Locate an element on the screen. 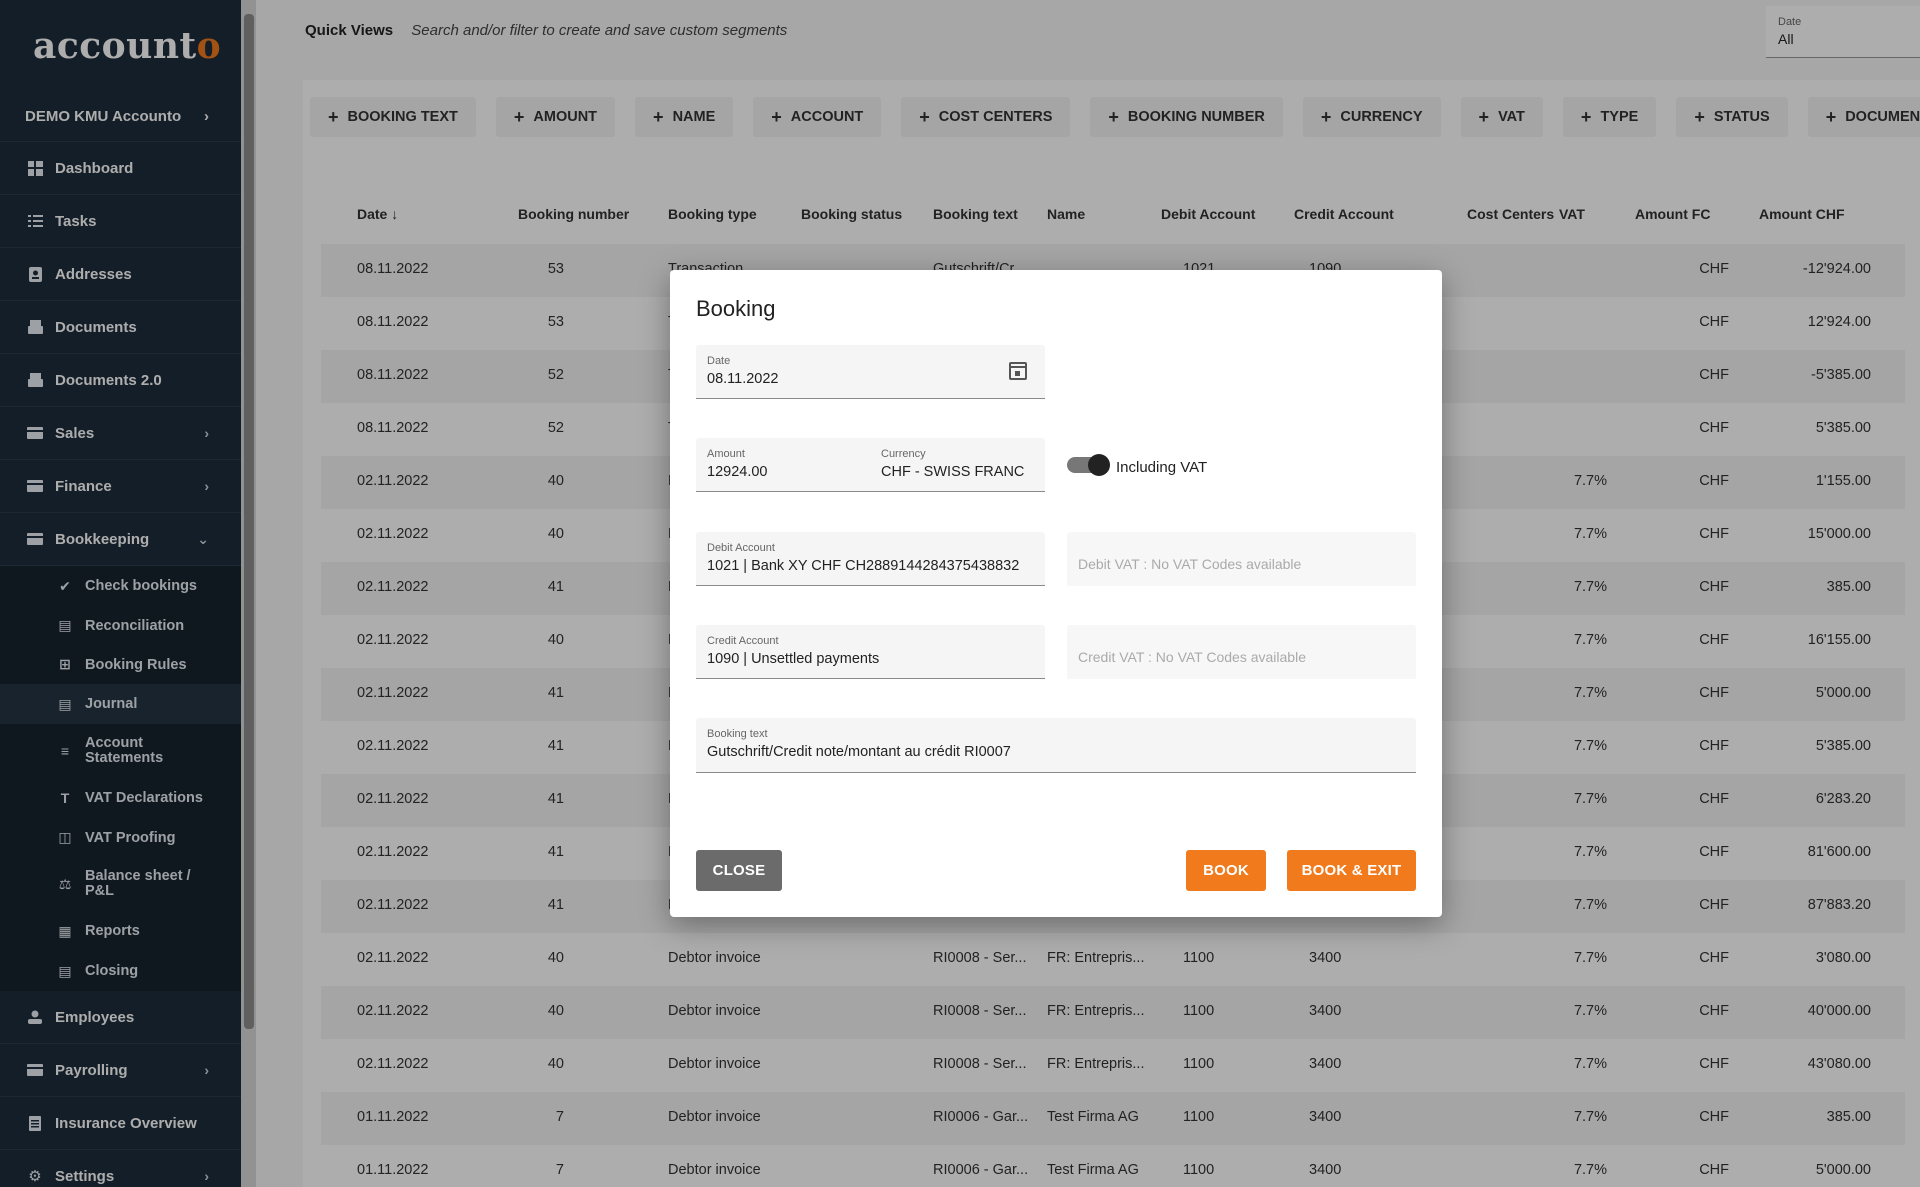  debit-account-label: Debit Account is located at coordinates (741, 548).